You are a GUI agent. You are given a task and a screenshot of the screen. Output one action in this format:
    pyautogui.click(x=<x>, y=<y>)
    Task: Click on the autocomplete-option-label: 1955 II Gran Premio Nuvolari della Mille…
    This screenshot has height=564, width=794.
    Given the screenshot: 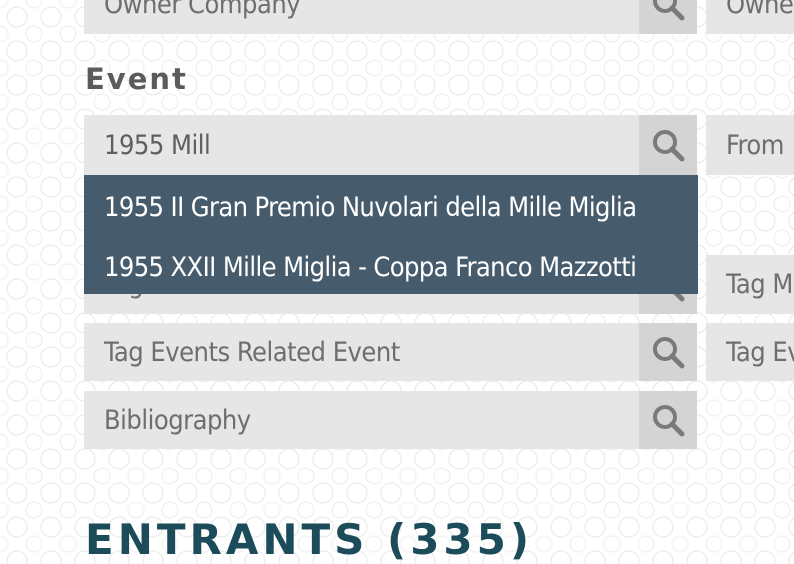 What is the action you would take?
    pyautogui.click(x=370, y=207)
    